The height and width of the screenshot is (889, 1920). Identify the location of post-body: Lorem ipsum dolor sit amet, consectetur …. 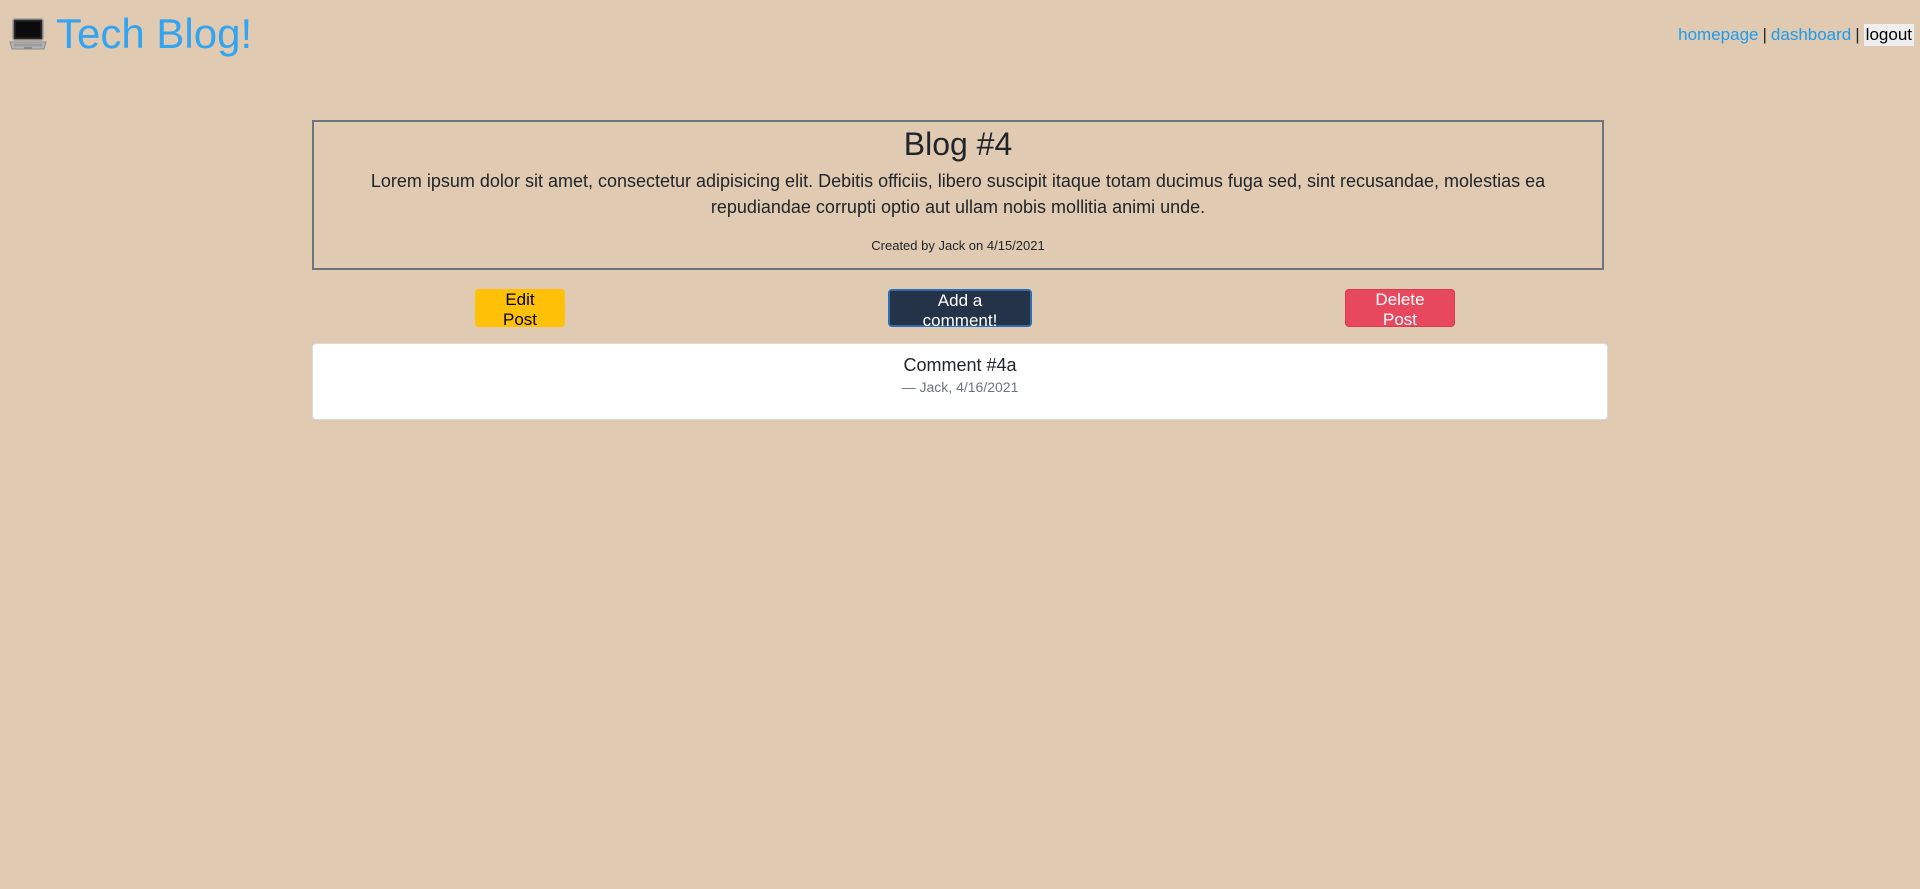
(958, 194).